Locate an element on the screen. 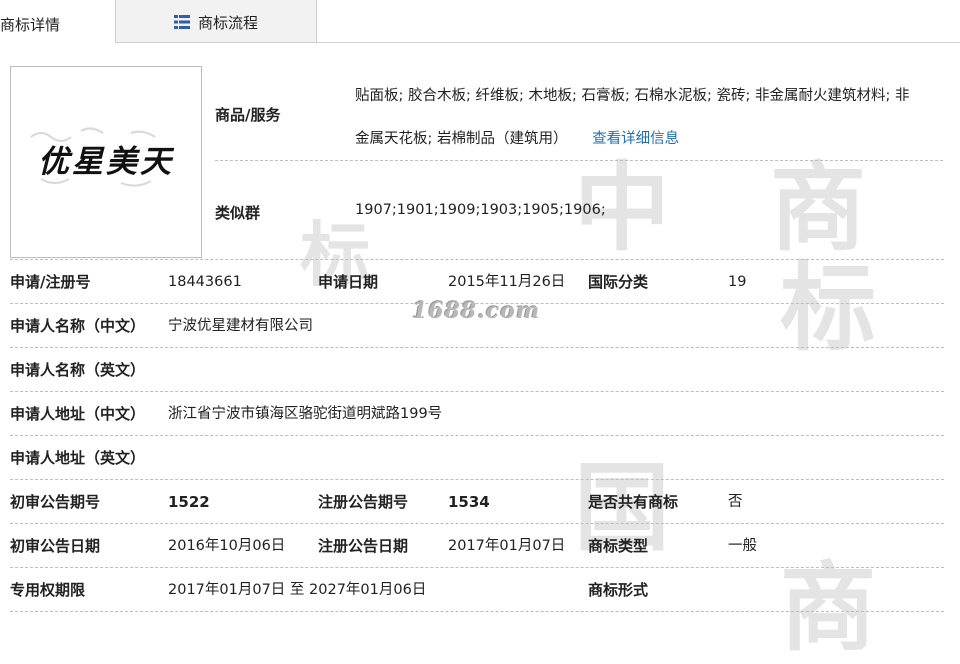 The image size is (960, 664). tab-label: 商标详情 is located at coordinates (30, 25).